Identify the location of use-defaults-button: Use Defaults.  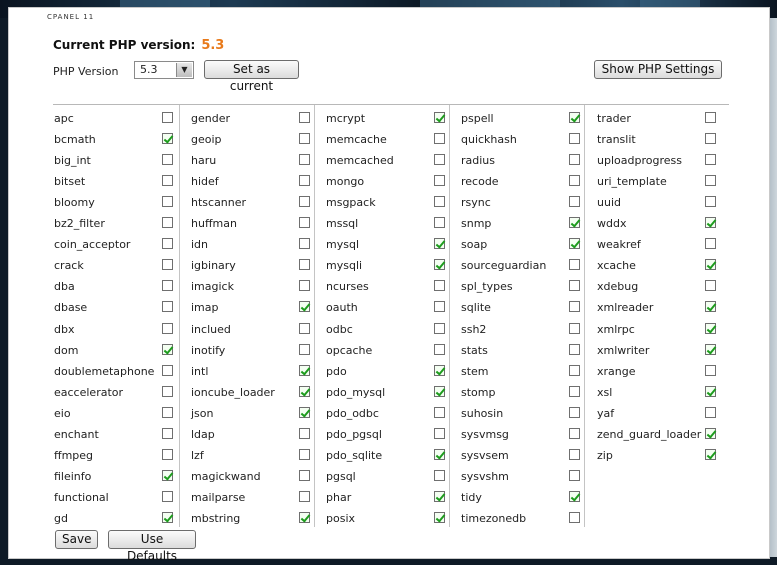
(152, 546).